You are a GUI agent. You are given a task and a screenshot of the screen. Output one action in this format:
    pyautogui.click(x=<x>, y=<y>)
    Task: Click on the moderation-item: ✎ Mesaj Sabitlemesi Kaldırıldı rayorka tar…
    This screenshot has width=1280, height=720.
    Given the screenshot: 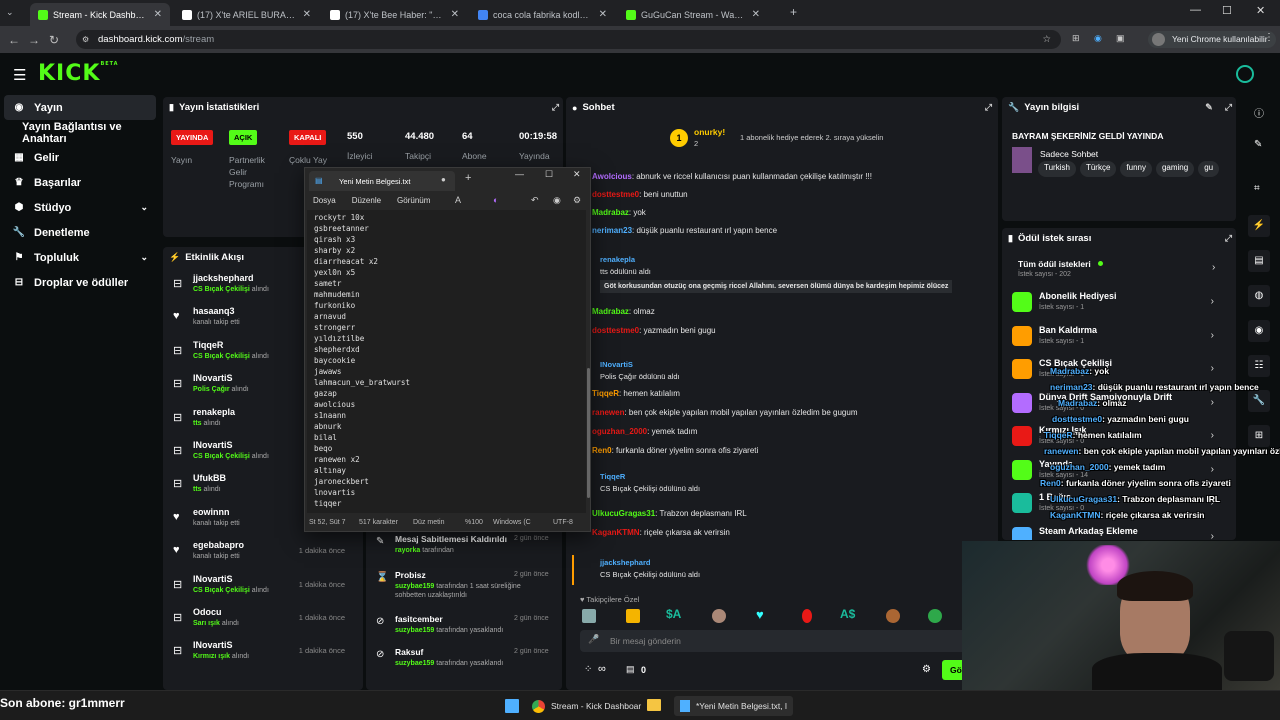 What is the action you would take?
    pyautogui.click(x=464, y=549)
    